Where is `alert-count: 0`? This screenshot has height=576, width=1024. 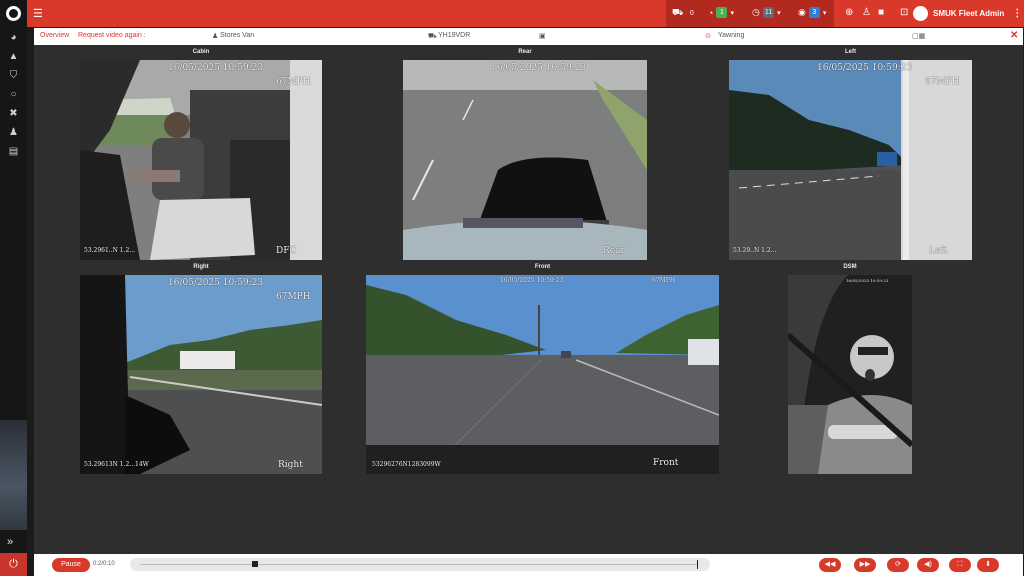
alert-count: 0 is located at coordinates (691, 13).